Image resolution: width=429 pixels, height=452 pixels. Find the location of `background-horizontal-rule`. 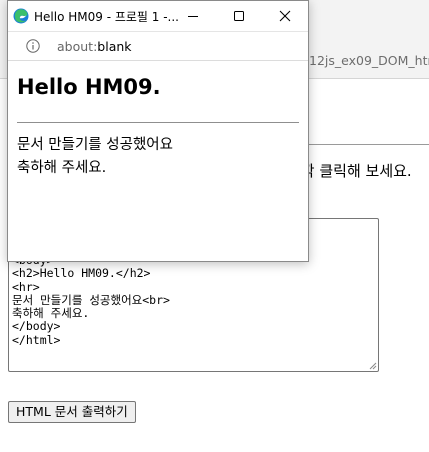

background-horizontal-rule is located at coordinates (367, 144).